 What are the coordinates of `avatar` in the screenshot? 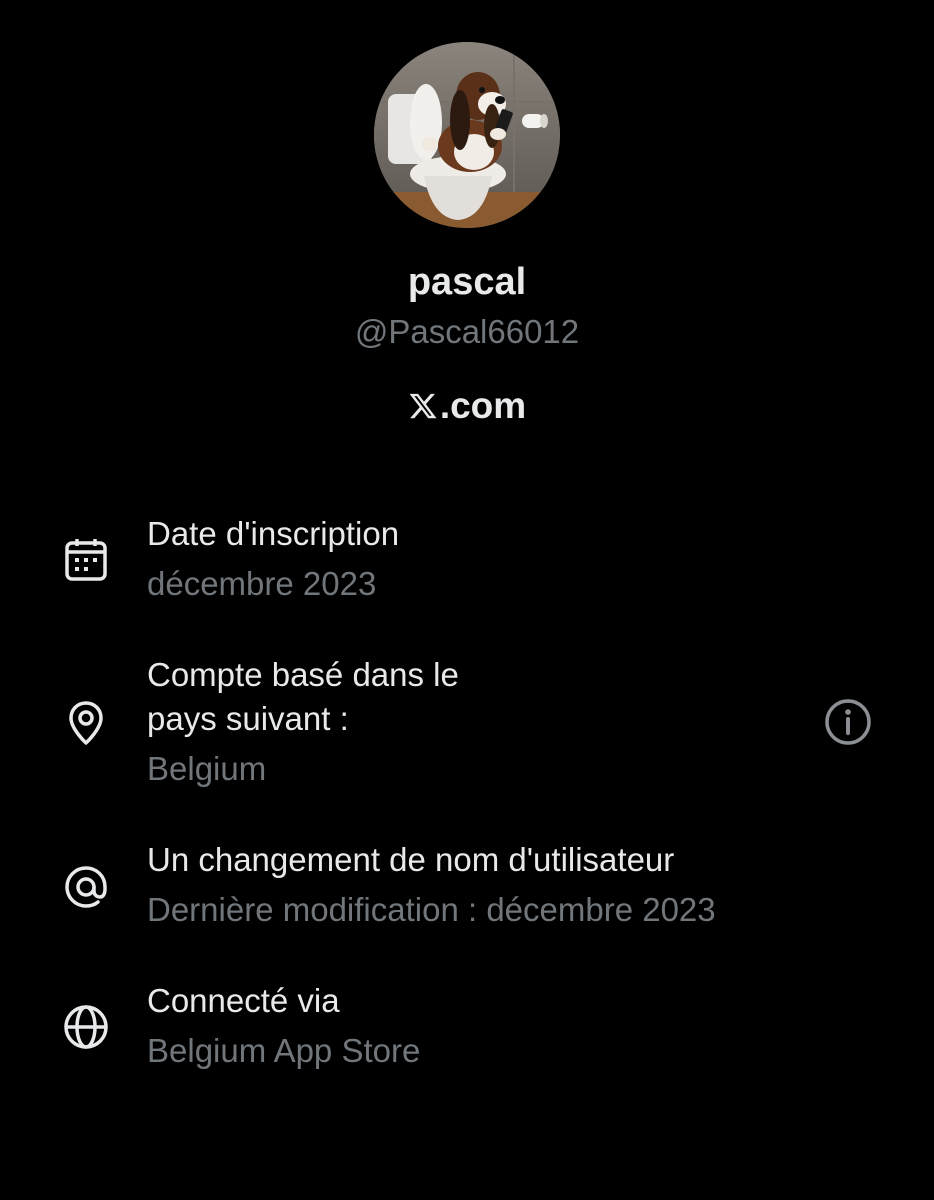 It's located at (467, 135).